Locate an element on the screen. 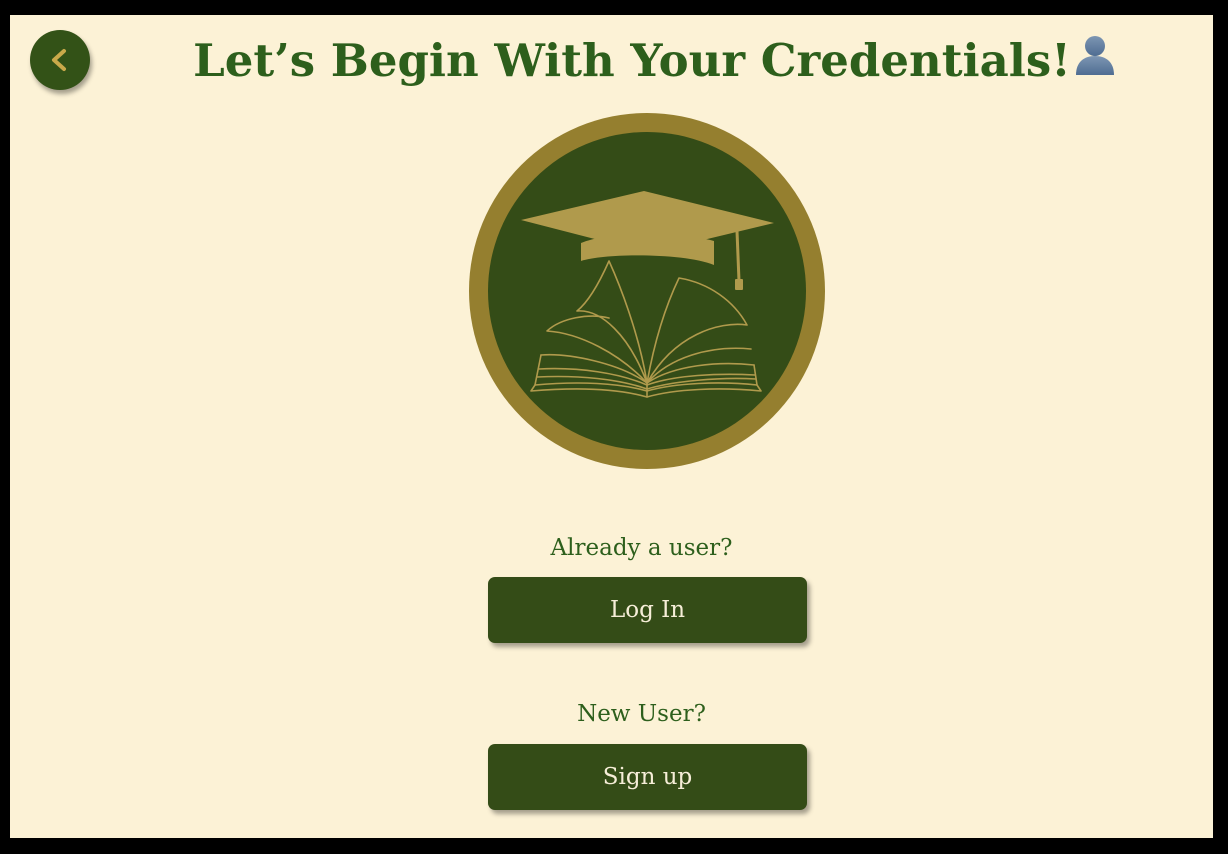 This screenshot has width=1228, height=854. login-prompt: Already a user? is located at coordinates (641, 548).